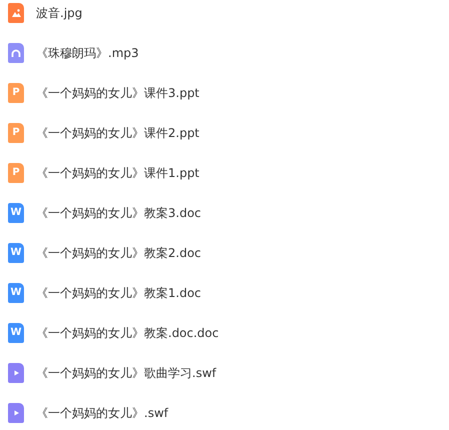  Describe the element at coordinates (87, 53) in the screenshot. I see `file-name: 《珠穆朗玛》.mp3` at that location.